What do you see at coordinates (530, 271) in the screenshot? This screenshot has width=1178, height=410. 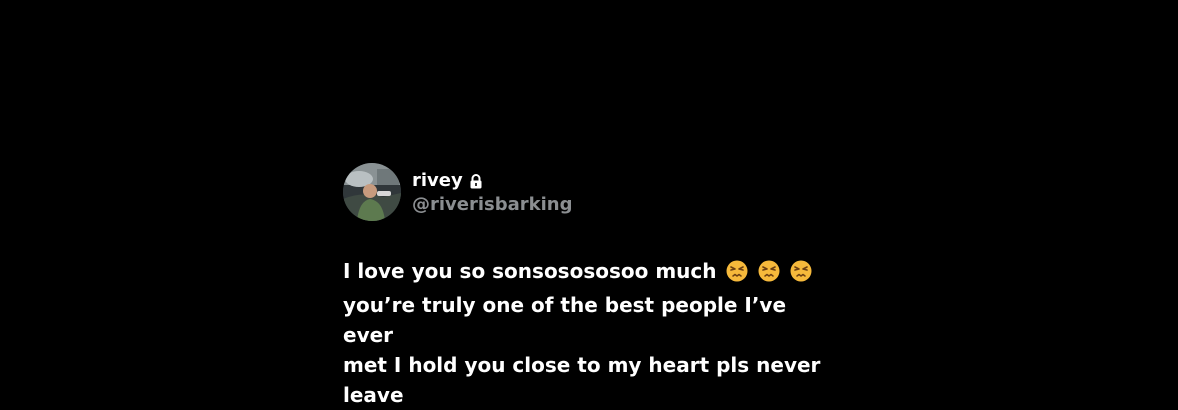 I see `tweet-text-line-content: I love you so sonsosososoo much` at bounding box center [530, 271].